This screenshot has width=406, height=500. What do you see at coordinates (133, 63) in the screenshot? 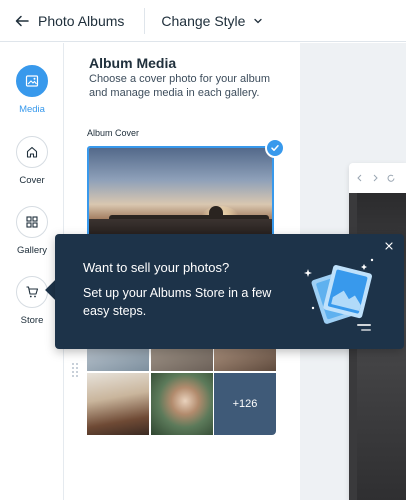
I see `panel-title: Album Media` at bounding box center [133, 63].